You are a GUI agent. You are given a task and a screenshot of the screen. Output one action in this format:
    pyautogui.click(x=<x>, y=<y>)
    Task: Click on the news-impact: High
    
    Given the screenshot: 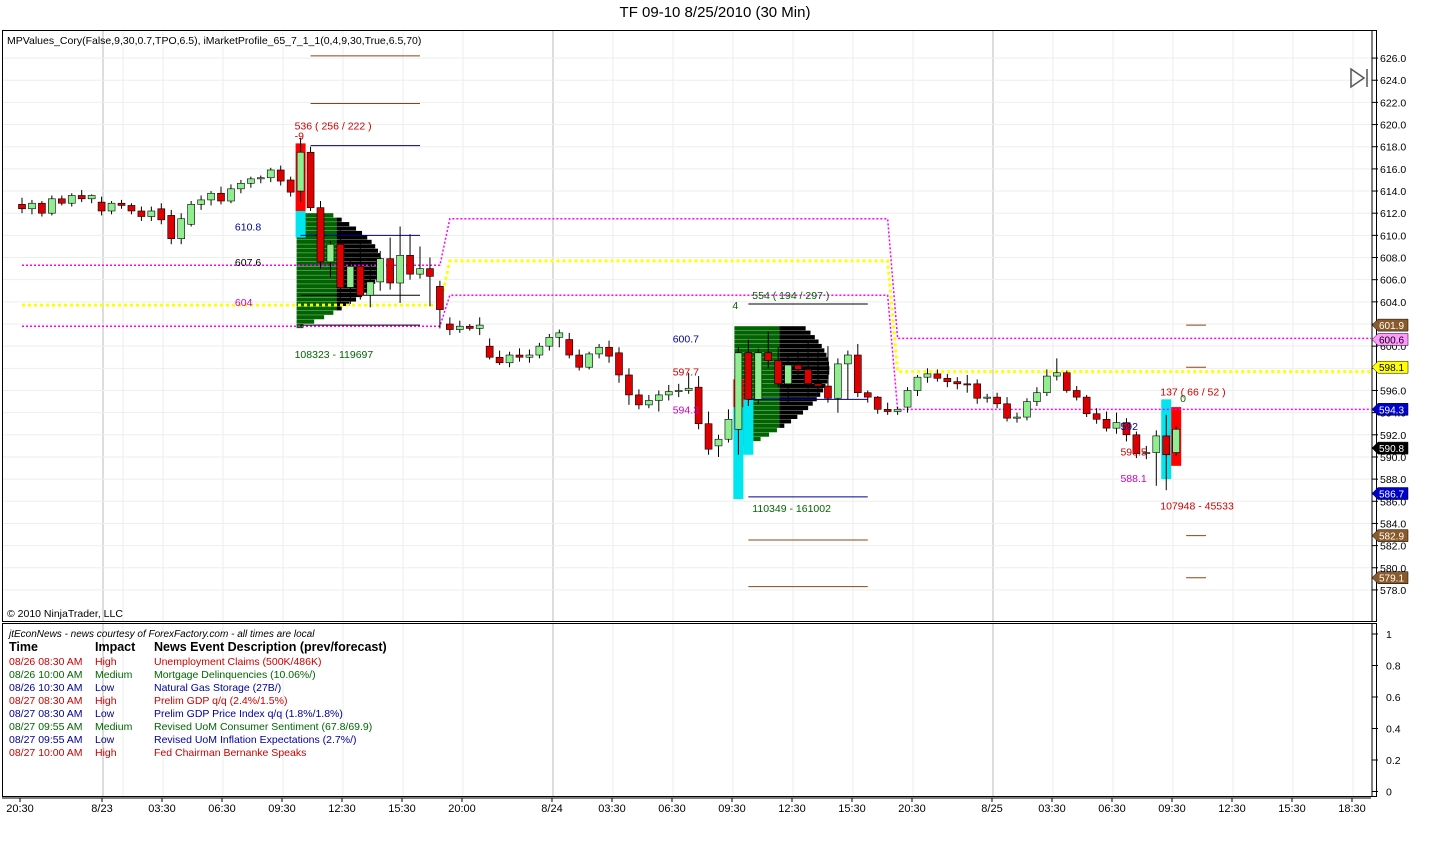 What is the action you would take?
    pyautogui.click(x=106, y=662)
    